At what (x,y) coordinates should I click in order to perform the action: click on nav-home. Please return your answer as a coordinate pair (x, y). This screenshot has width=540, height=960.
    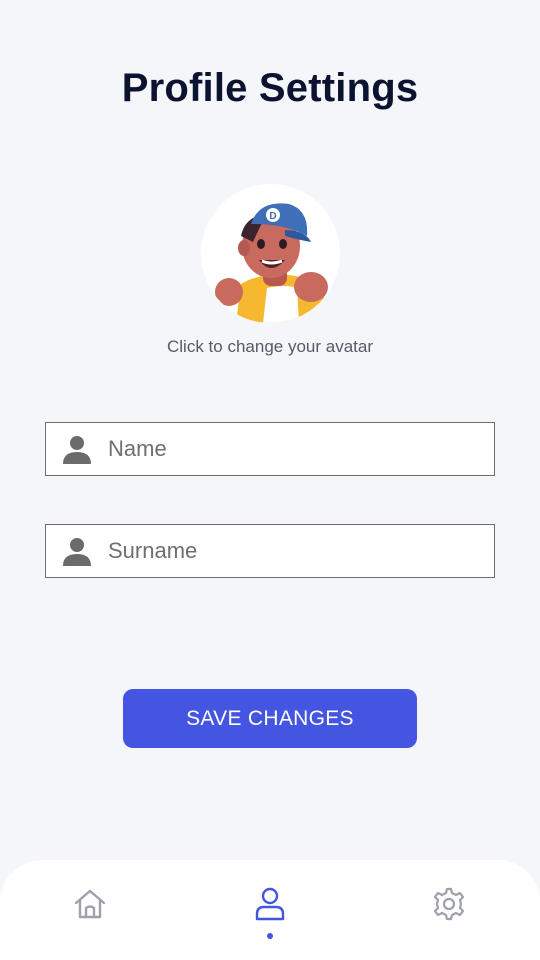
    Looking at the image, I should click on (90, 906).